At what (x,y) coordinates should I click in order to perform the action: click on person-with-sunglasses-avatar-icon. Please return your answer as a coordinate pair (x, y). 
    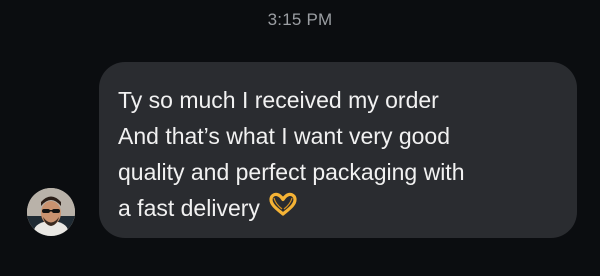
    Looking at the image, I should click on (51, 212).